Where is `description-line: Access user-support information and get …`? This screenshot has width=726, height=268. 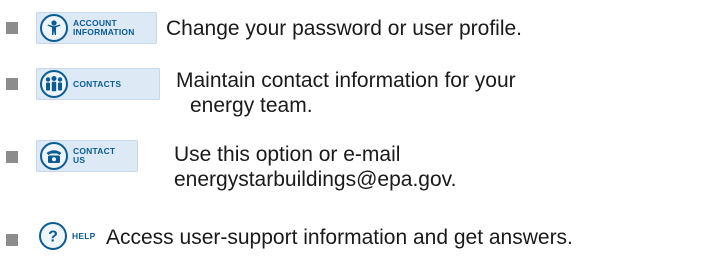
description-line: Access user-support information and get … is located at coordinates (339, 237).